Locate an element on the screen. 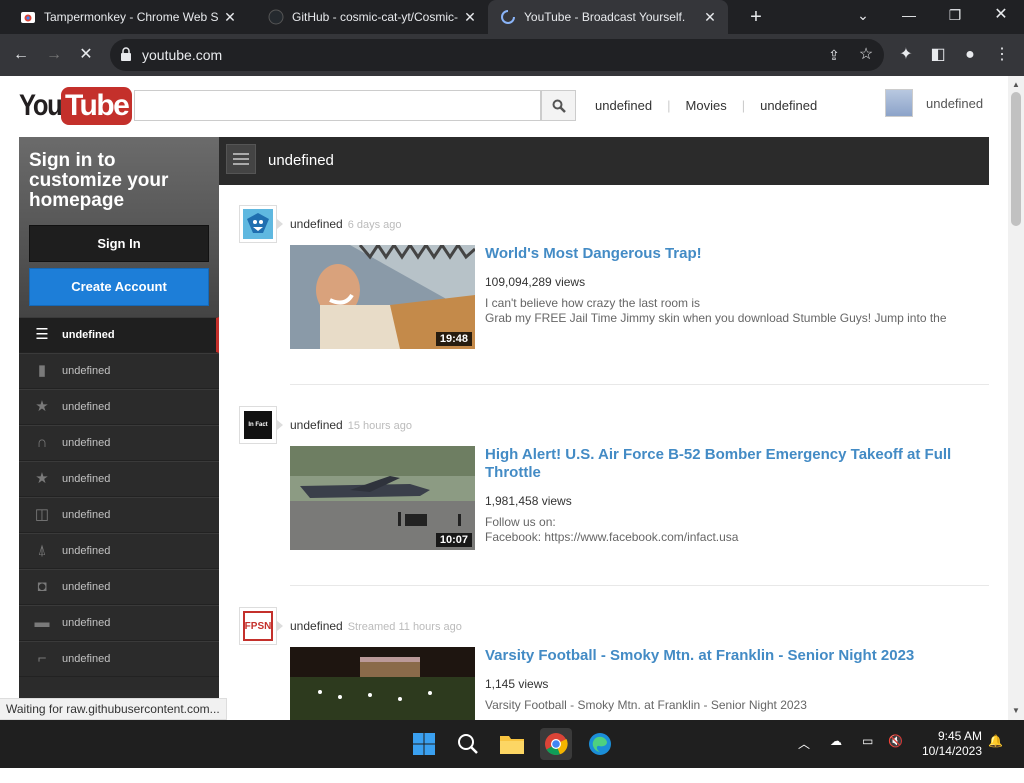  create-account-button: Create Account is located at coordinates (119, 287).